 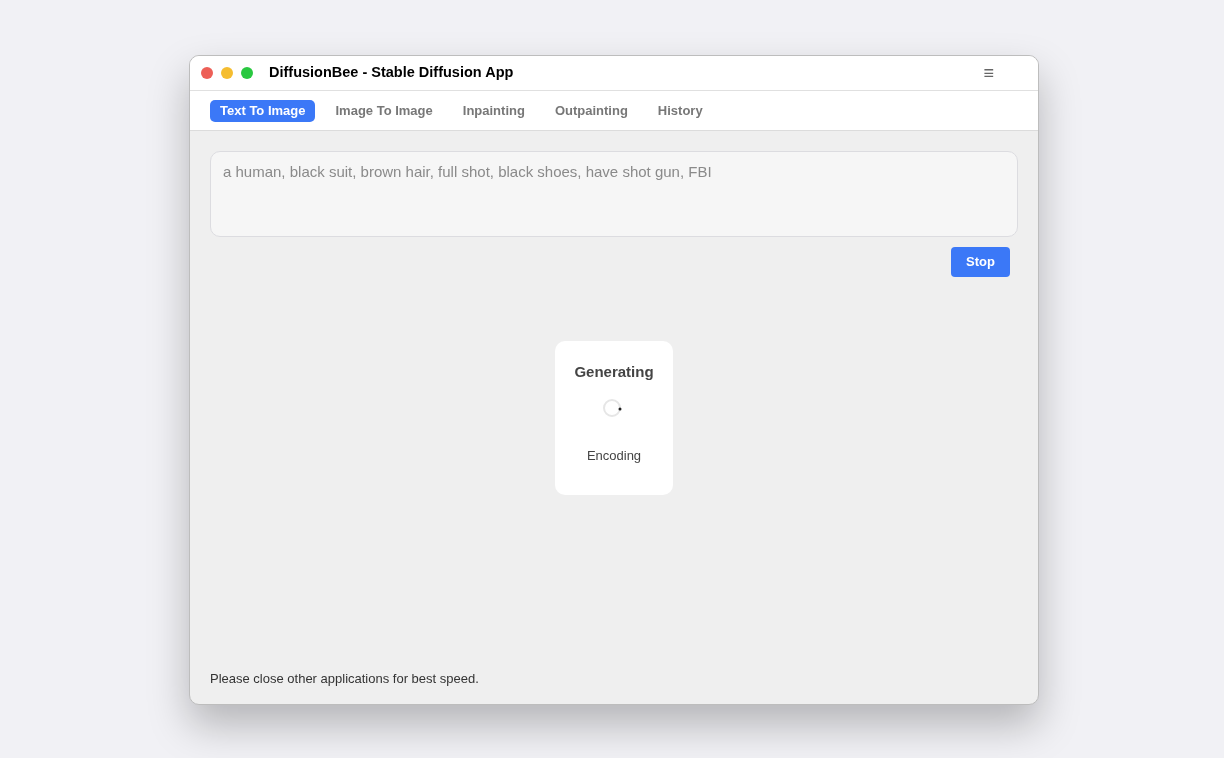 What do you see at coordinates (614, 372) in the screenshot?
I see `progress-title: Generating` at bounding box center [614, 372].